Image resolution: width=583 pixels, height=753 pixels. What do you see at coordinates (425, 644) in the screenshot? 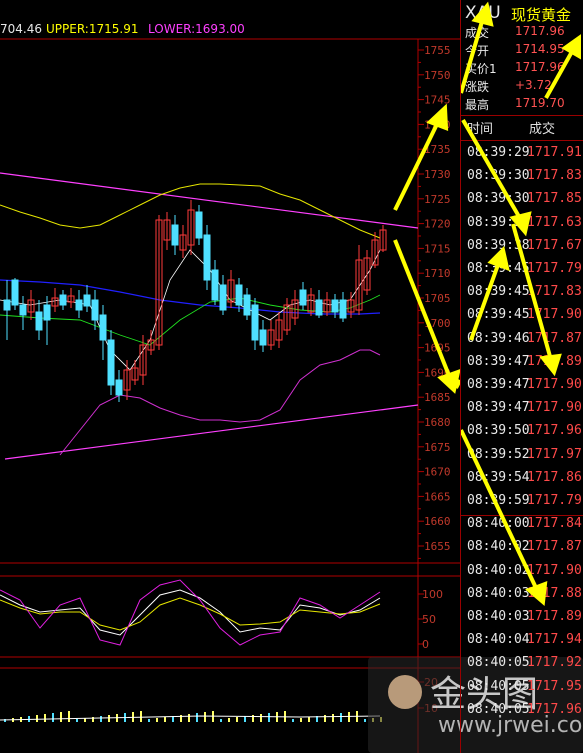
I see `osc-tick-label: 0` at bounding box center [425, 644].